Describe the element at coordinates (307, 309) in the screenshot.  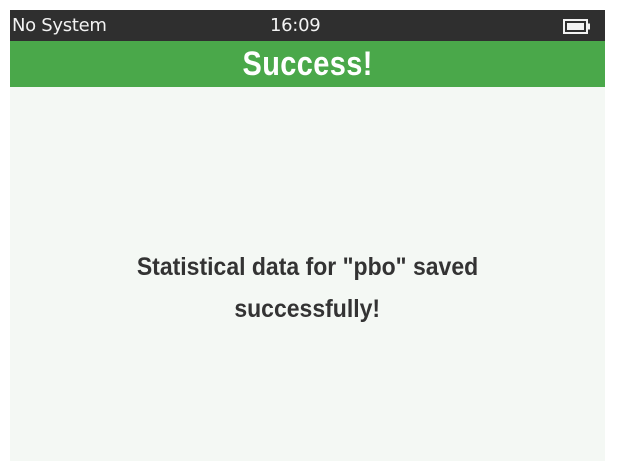
I see `message-line-2: successfully!` at that location.